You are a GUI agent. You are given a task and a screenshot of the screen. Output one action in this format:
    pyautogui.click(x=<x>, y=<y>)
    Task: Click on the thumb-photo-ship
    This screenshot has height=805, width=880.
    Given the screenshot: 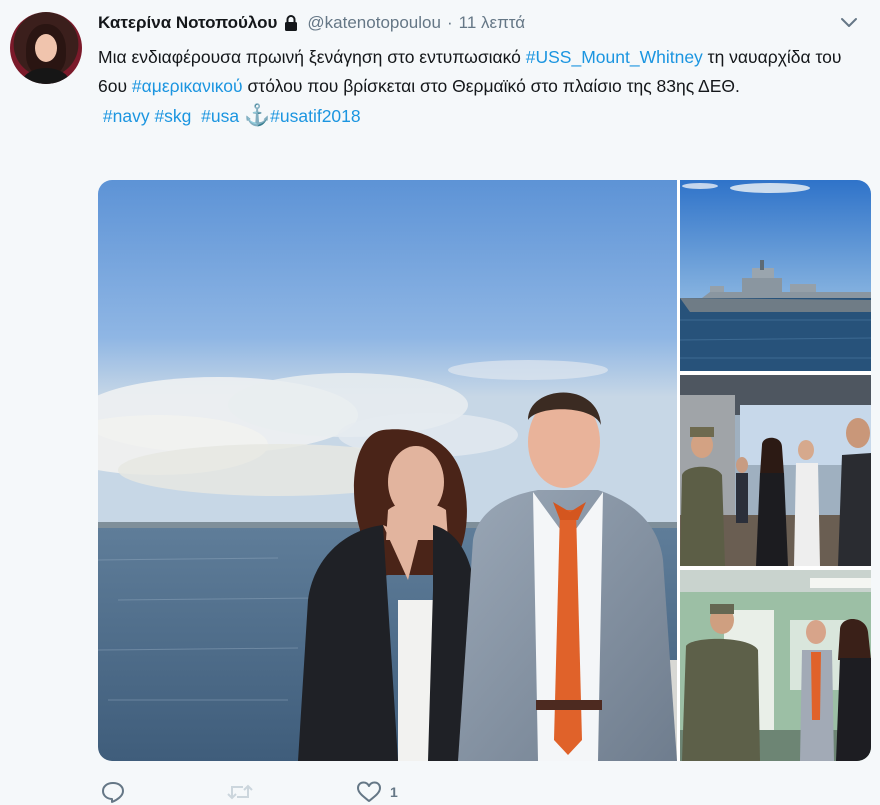 What is the action you would take?
    pyautogui.click(x=775, y=275)
    